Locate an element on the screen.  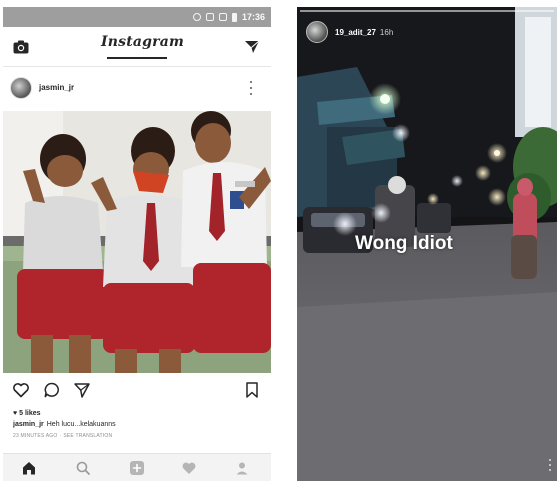
likes-count: ♥ 5 likes is located at coordinates (27, 413).